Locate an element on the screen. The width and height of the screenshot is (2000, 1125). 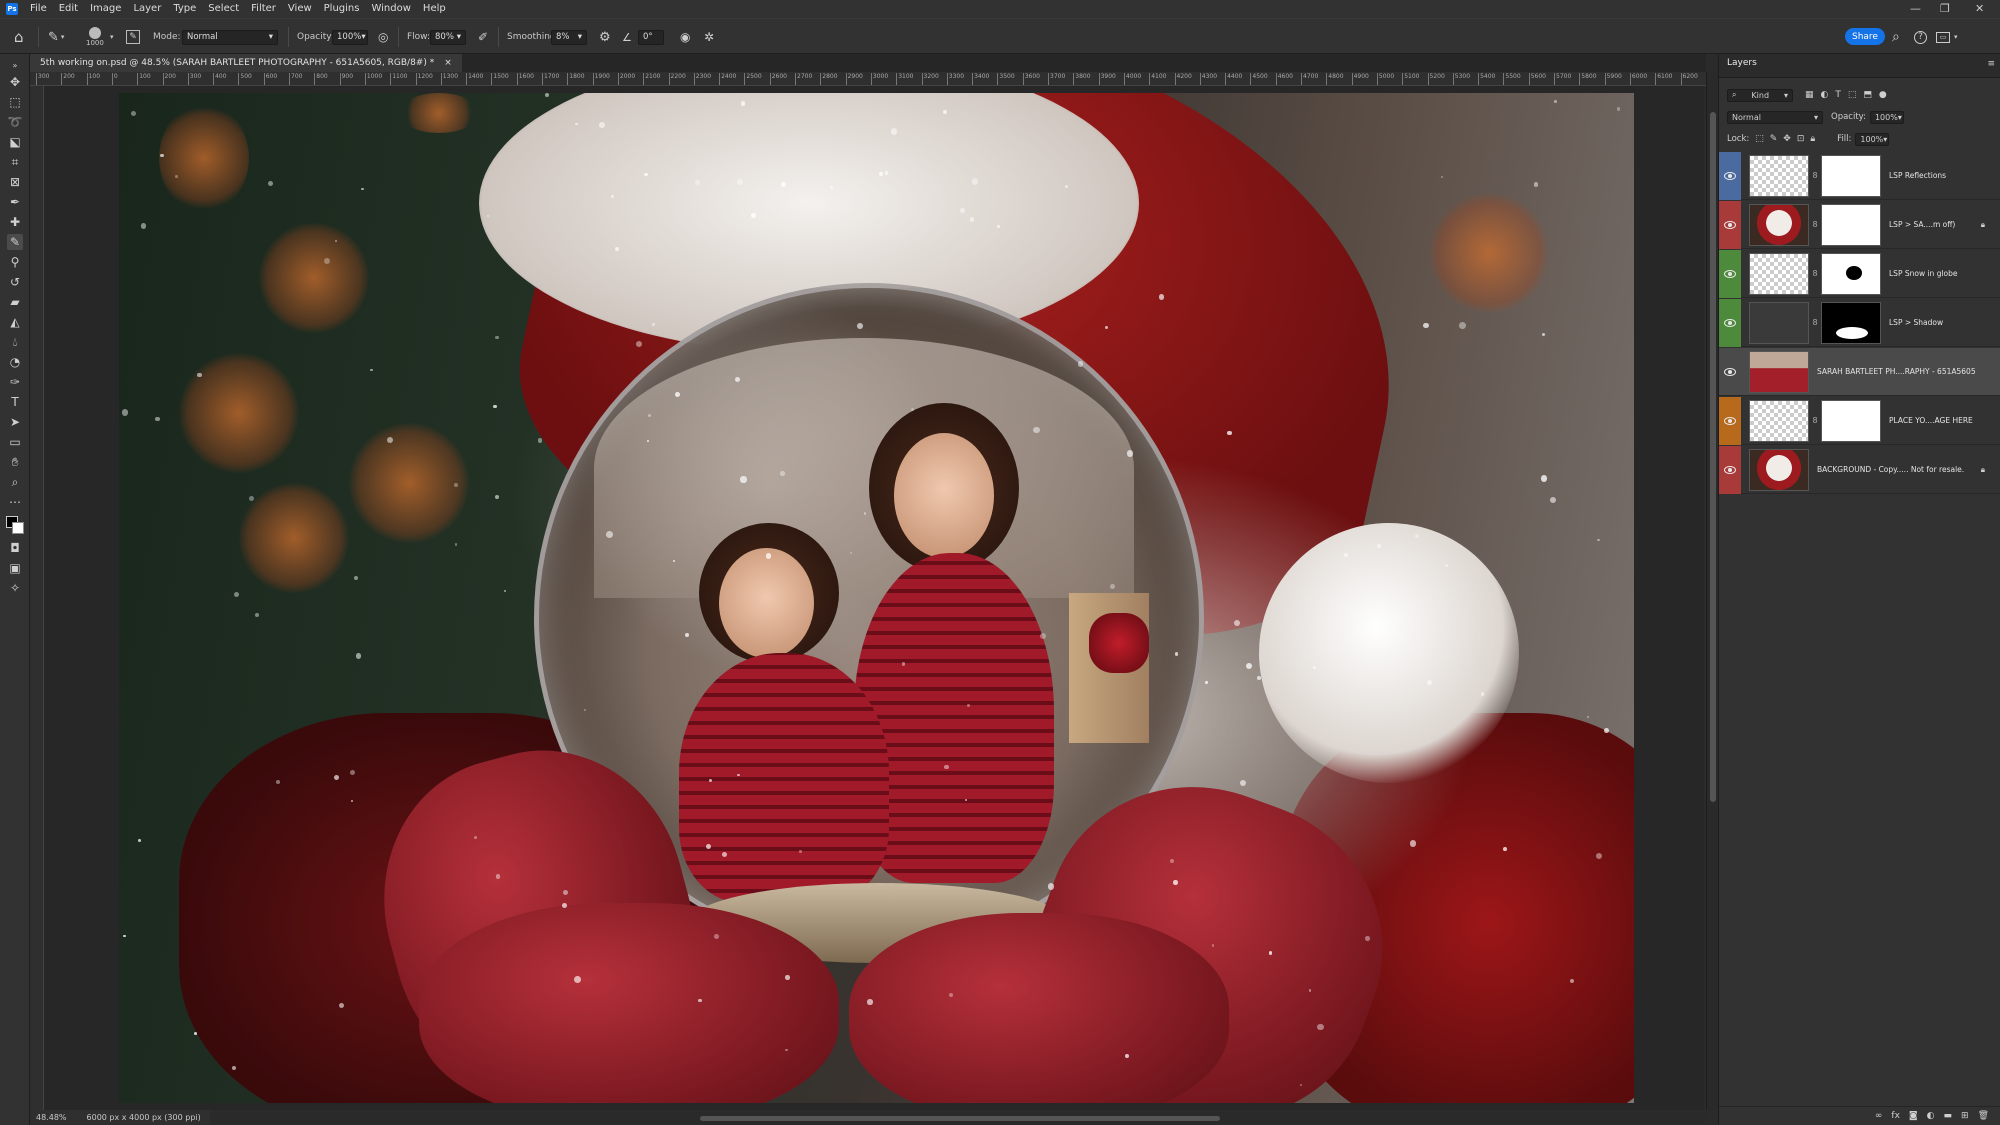
new-group-icon: ▬ is located at coordinates (1948, 1116).